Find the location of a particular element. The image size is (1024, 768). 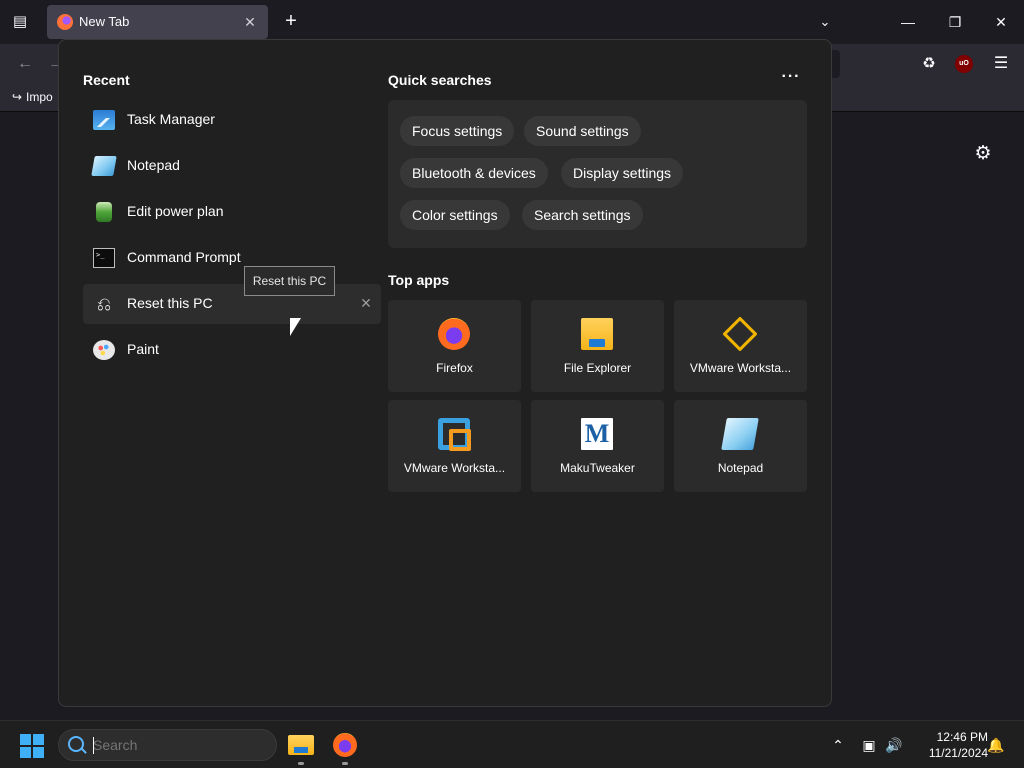

taskbar-search-box is located at coordinates (167, 745).